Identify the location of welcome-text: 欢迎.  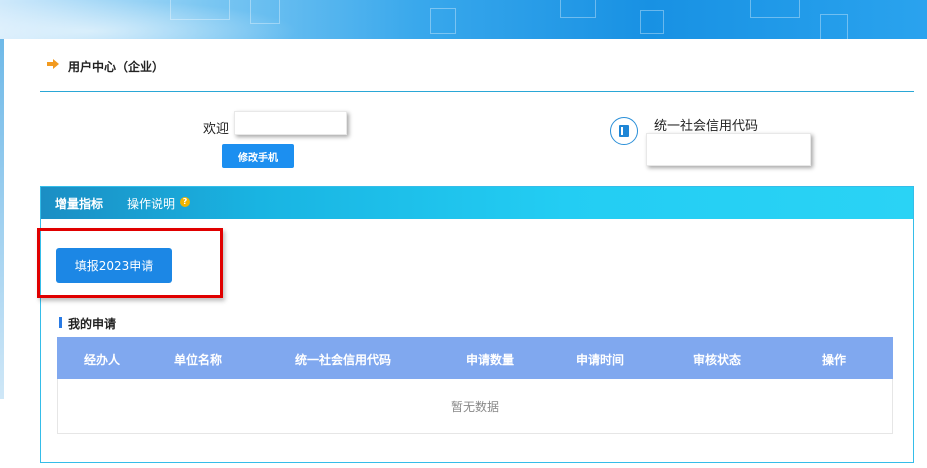
(216, 129).